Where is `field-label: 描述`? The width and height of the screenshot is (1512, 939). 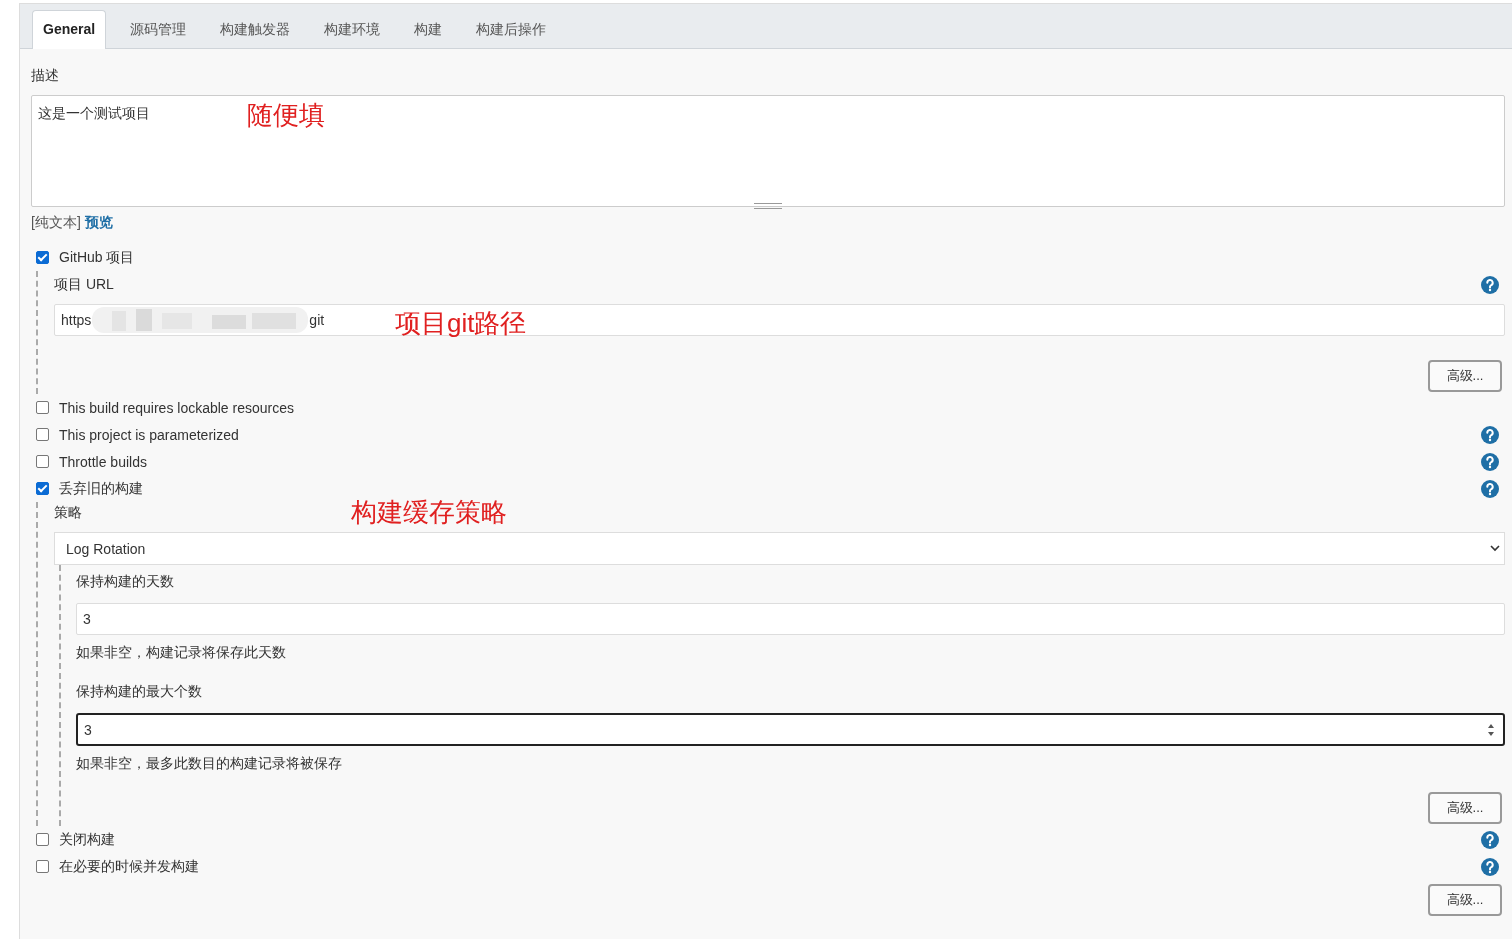
field-label: 描述 is located at coordinates (45, 76).